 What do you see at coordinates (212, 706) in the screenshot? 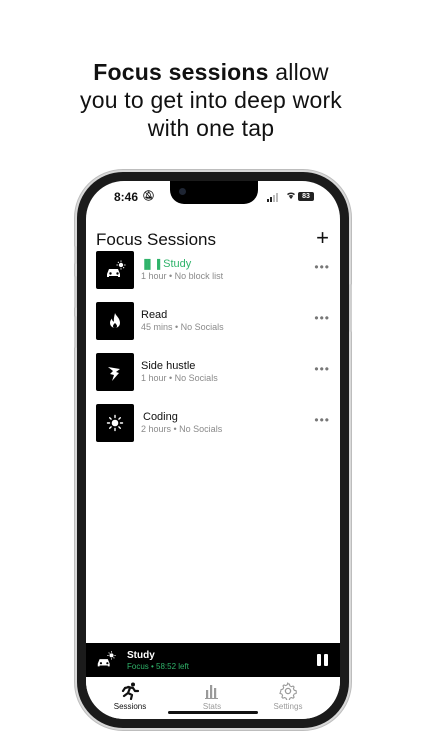
I see `tab-label: Stats` at bounding box center [212, 706].